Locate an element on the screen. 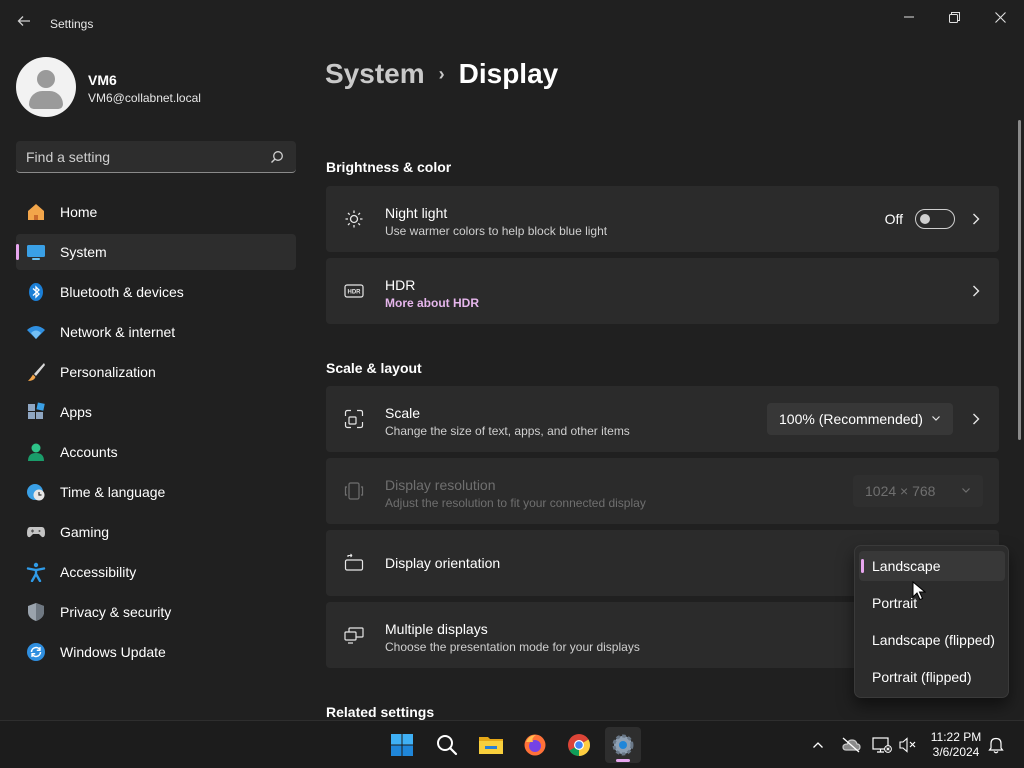 Image resolution: width=1024 pixels, height=768 pixels. hdr-card: HDR HDR More about HDR is located at coordinates (662, 291).